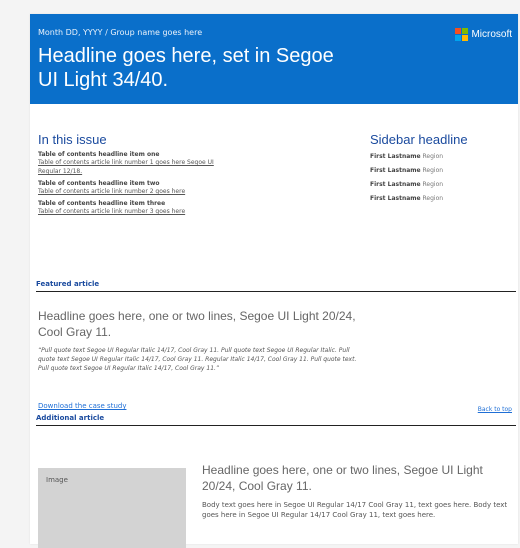 The width and height of the screenshot is (520, 548). I want to click on microsoft-logo-icon, so click(462, 34).